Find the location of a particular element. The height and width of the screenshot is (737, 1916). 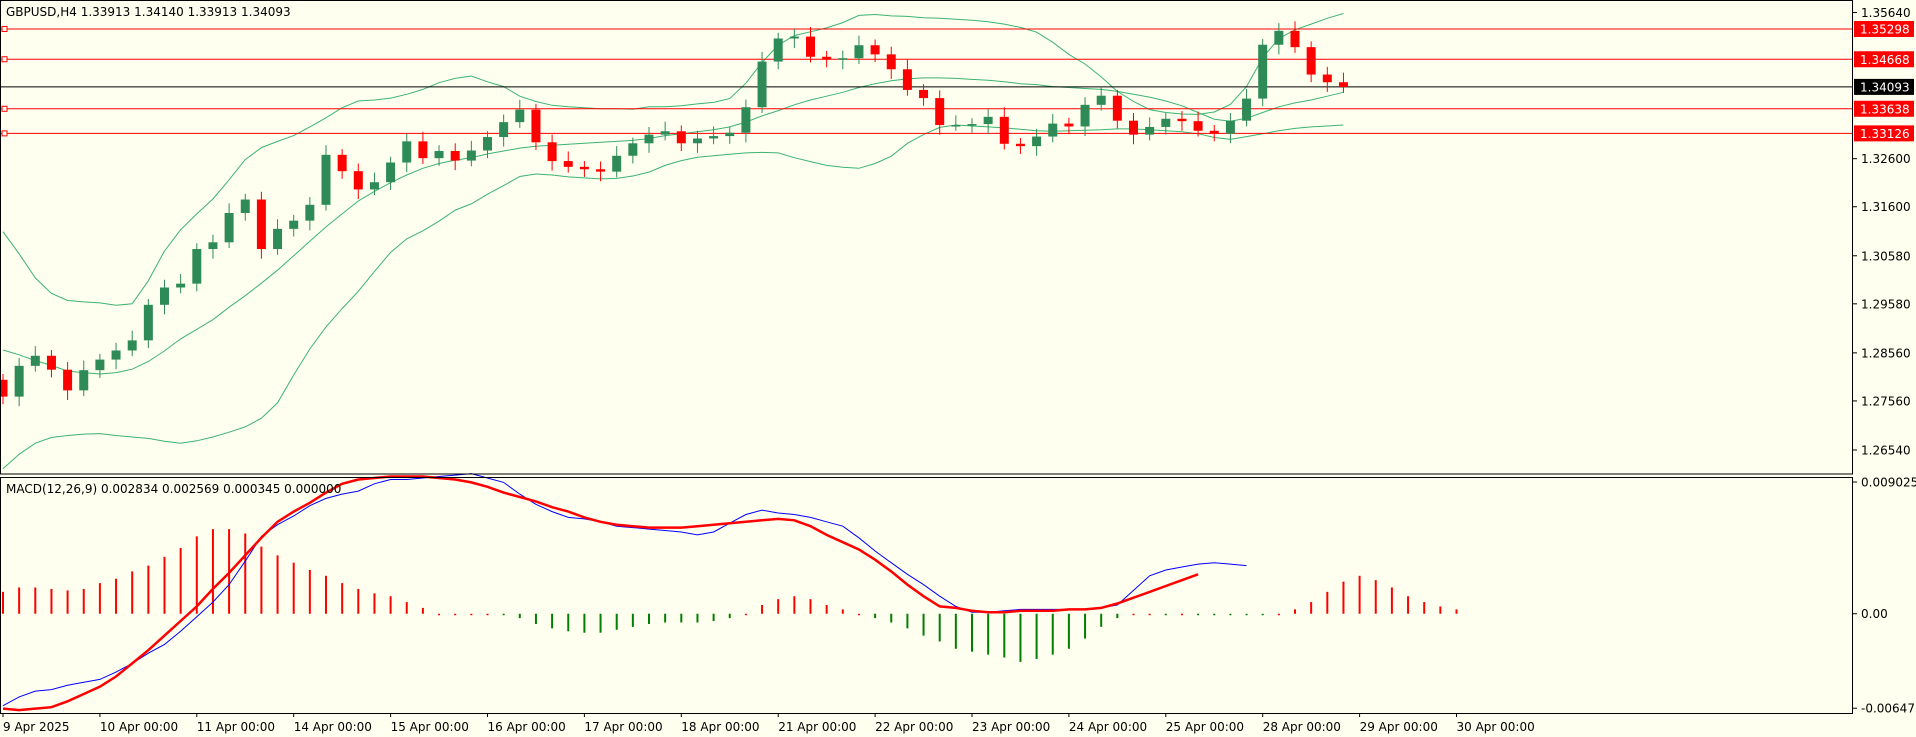

price-axis-label: 1.27560 is located at coordinates (1886, 401).